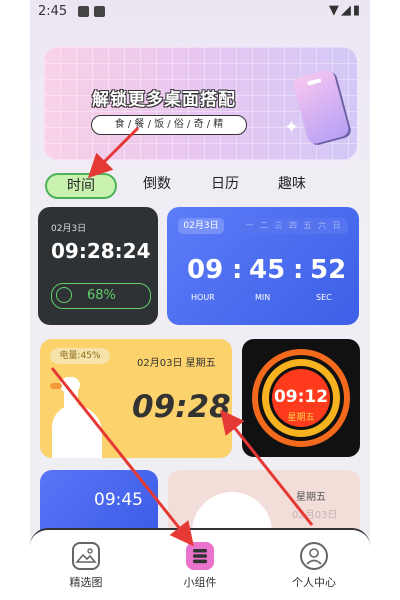  I want to click on widget-date: 02月03日, so click(315, 515).